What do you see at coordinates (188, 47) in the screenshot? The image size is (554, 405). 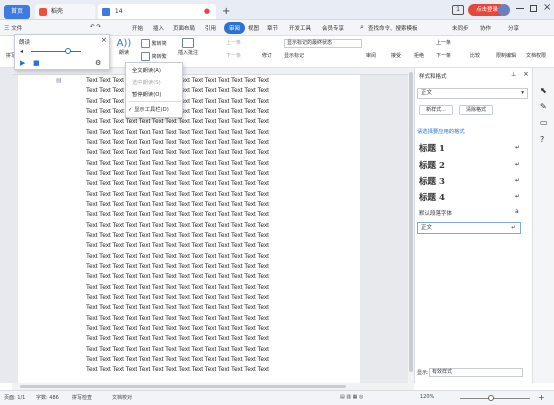 I see `insert-comment-button: 插入批注` at bounding box center [188, 47].